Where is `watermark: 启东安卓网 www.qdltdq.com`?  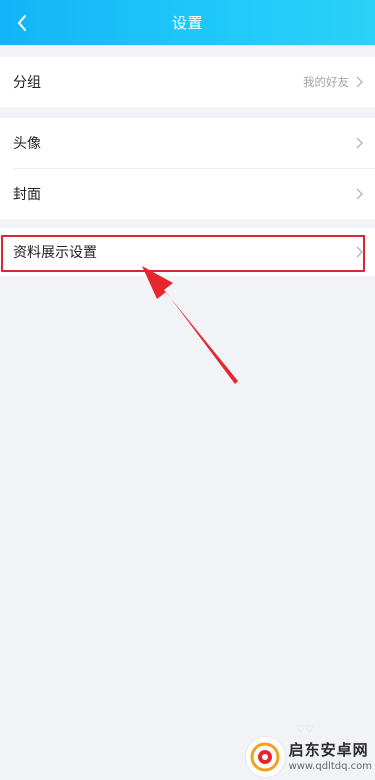 watermark: 启东安卓网 www.qdltdq.com is located at coordinates (309, 757).